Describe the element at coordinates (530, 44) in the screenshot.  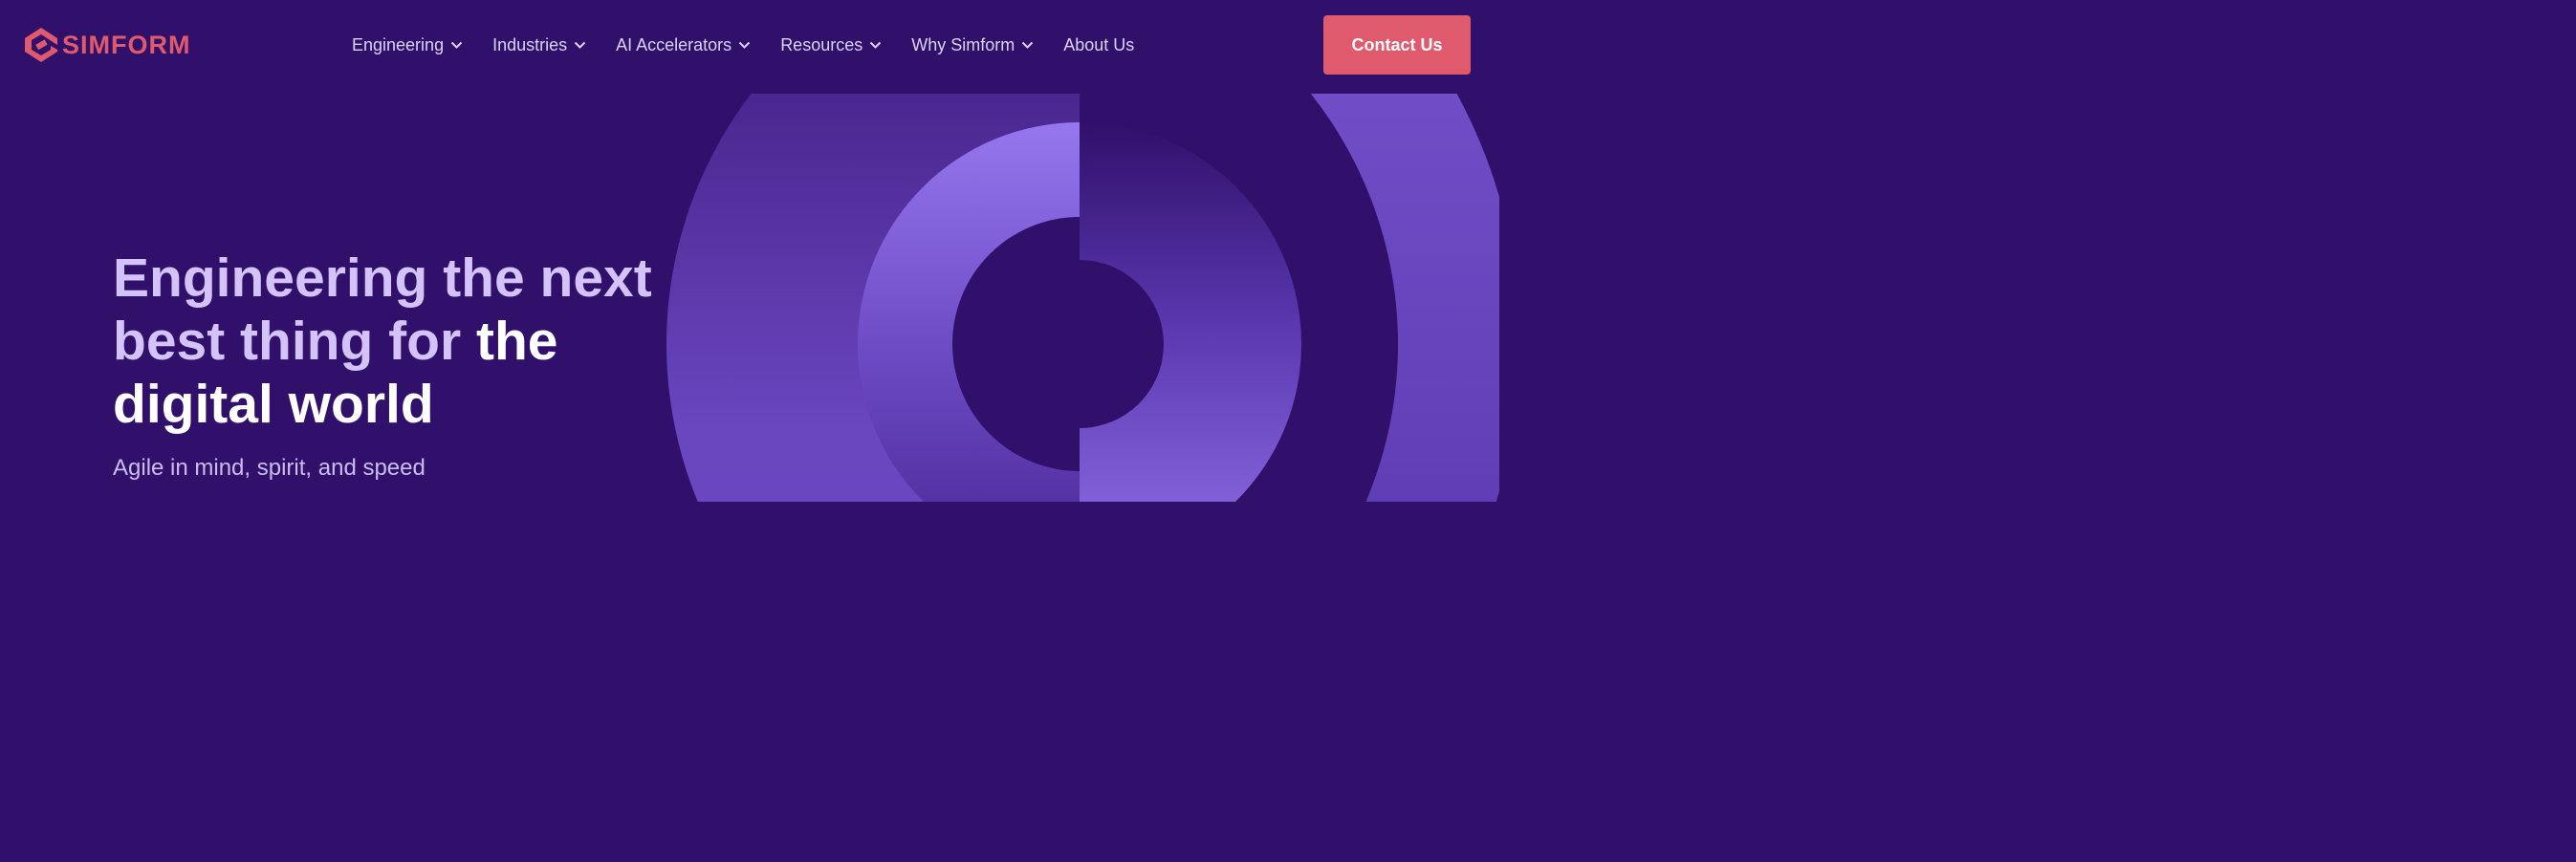
I see `nav-item-label: Industries` at that location.